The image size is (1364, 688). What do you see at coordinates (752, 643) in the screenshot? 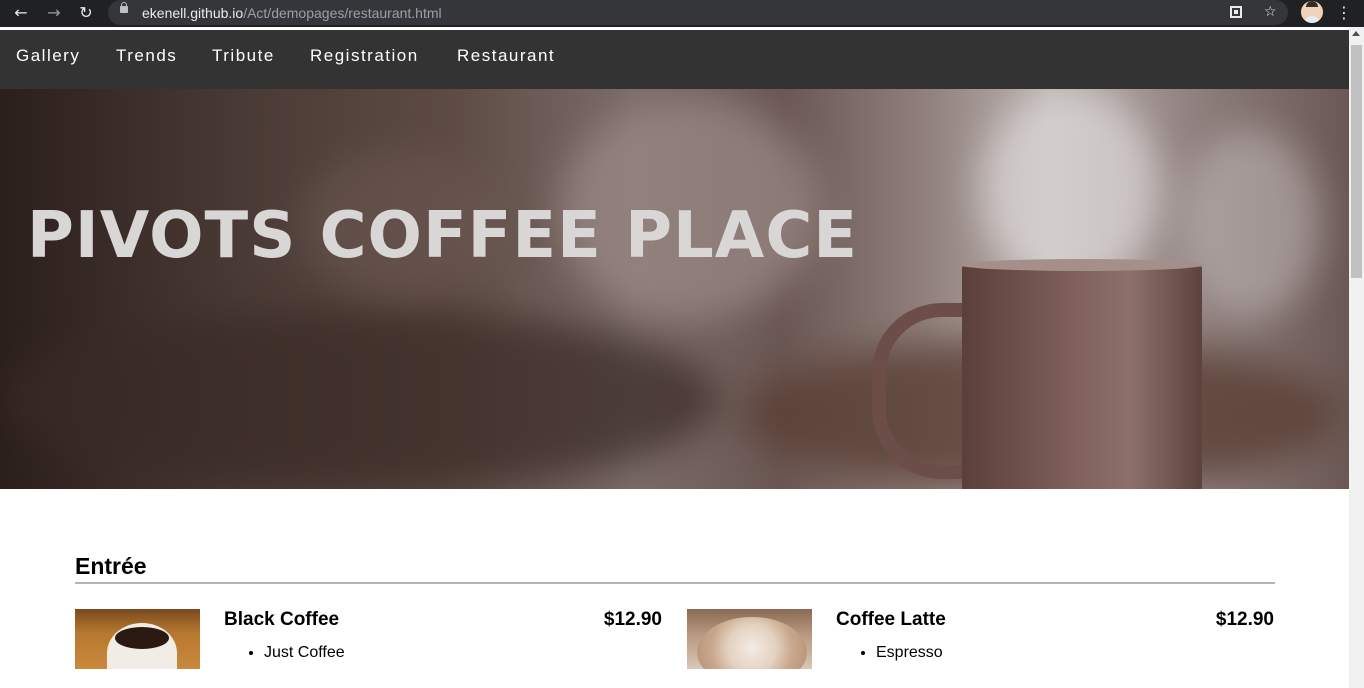
I see `latte-foam-shape` at bounding box center [752, 643].